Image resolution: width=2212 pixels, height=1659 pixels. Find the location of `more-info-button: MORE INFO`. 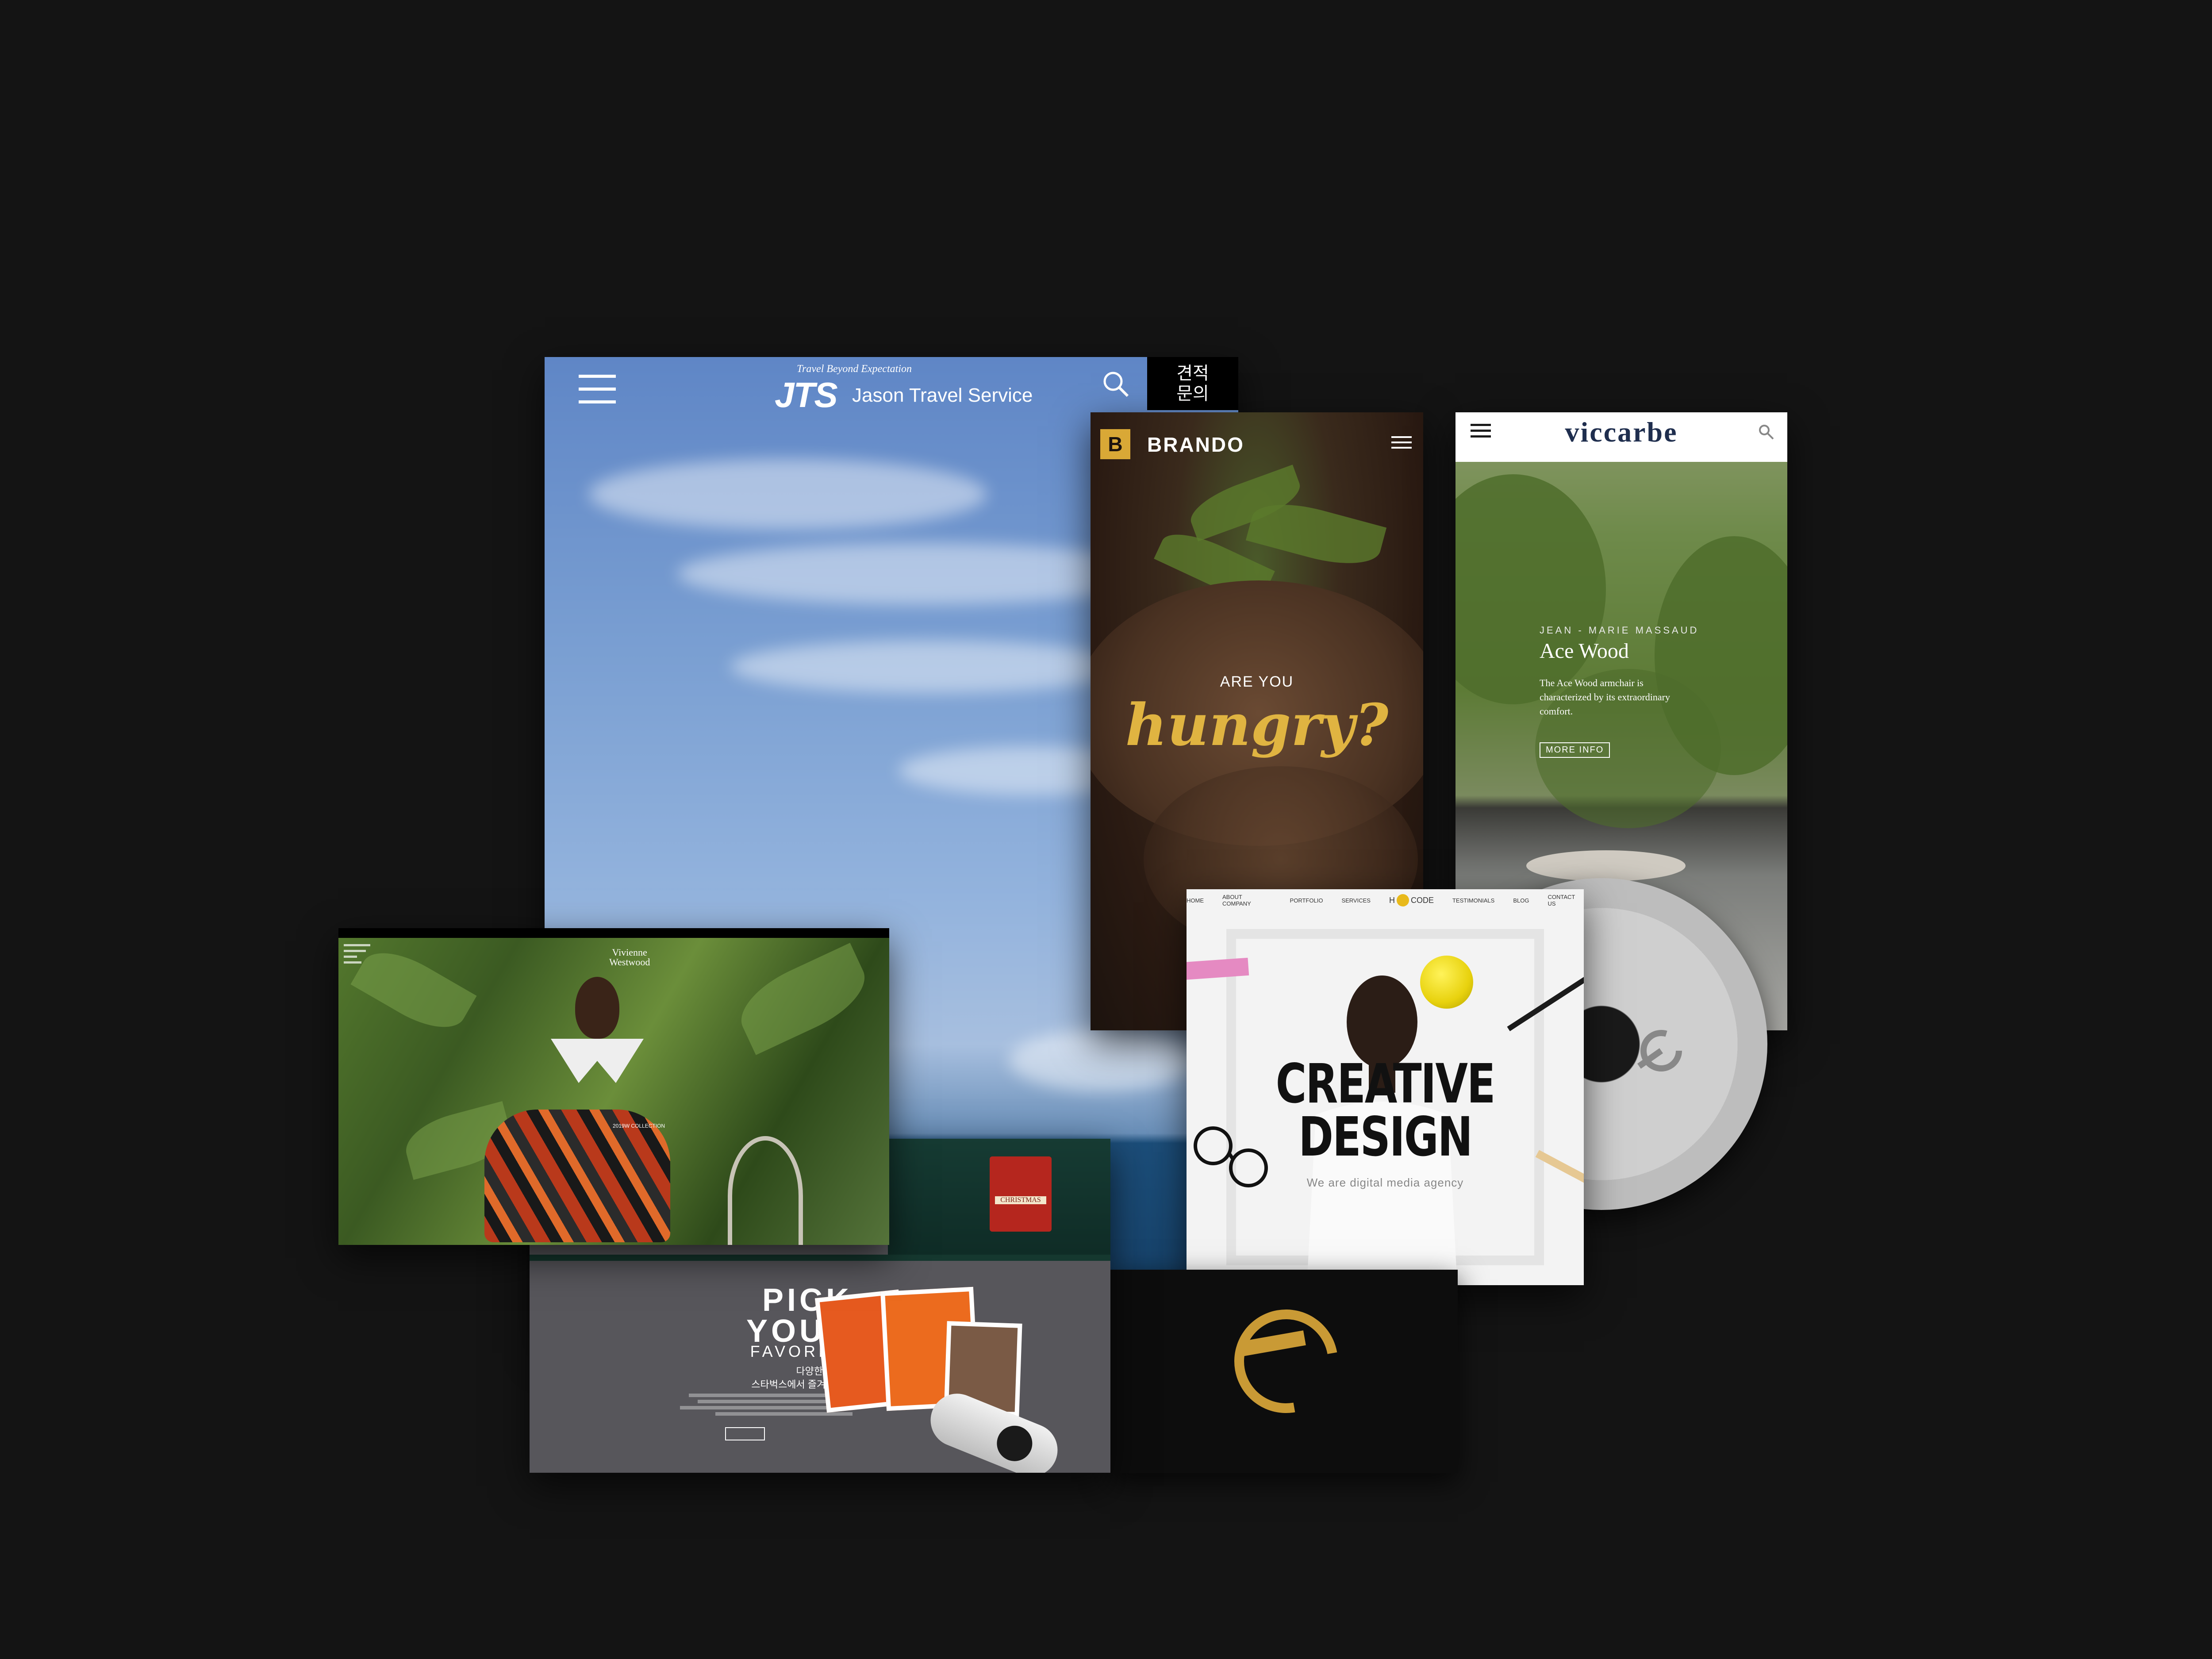

more-info-button: MORE INFO is located at coordinates (1575, 750).